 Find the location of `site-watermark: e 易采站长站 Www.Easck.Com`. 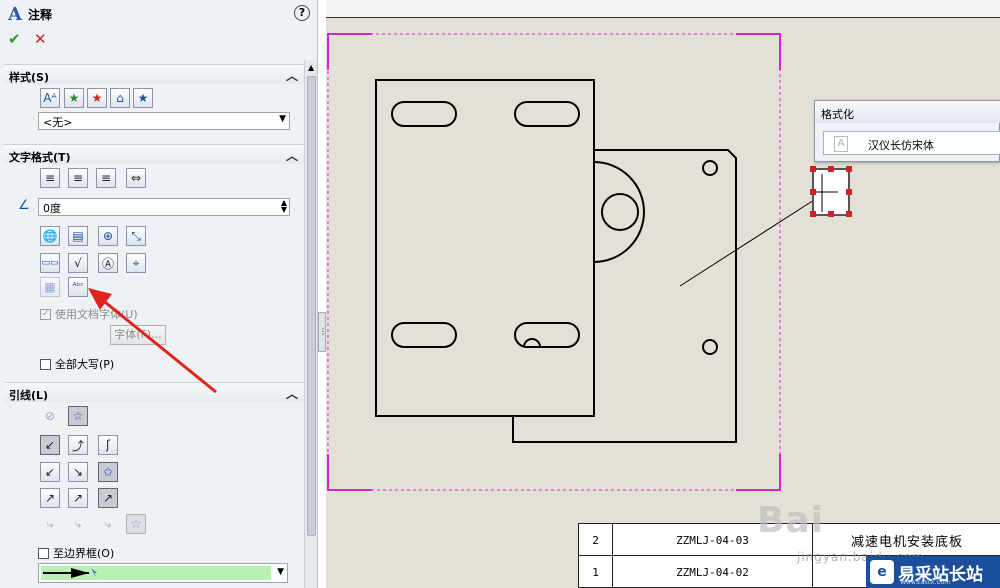

site-watermark: e 易采站长站 Www.Easck.Com is located at coordinates (933, 572).